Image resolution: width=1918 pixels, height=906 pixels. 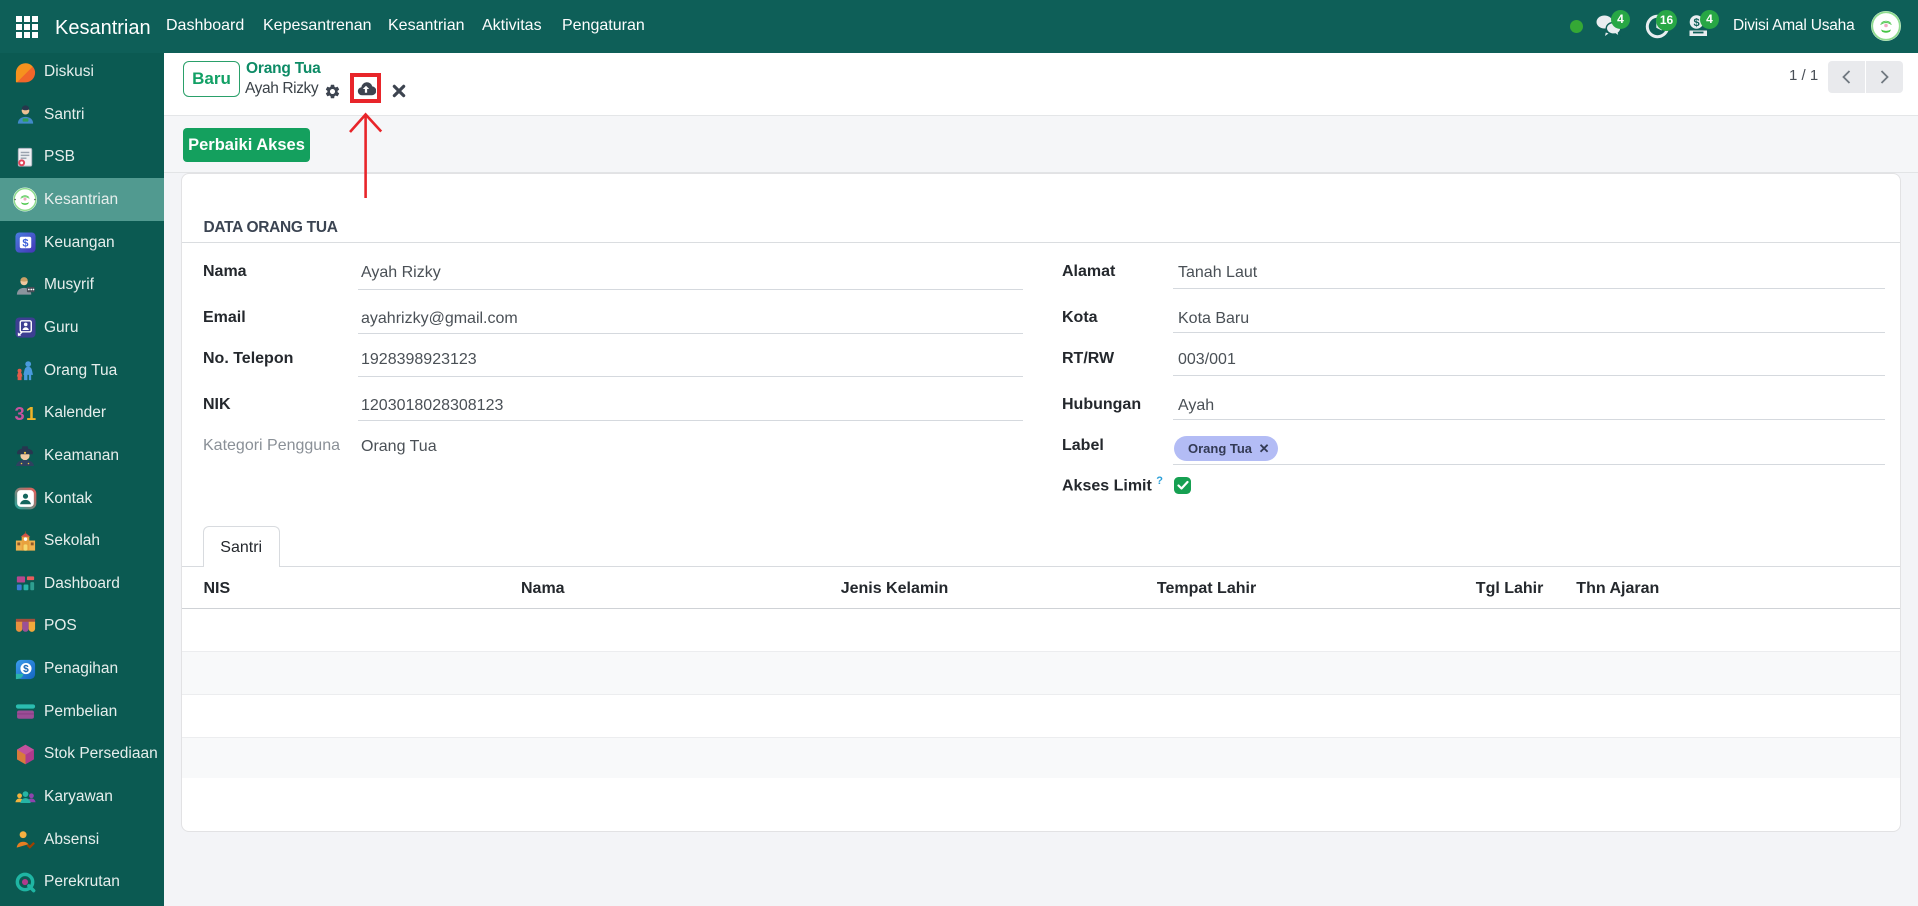 I want to click on svg-text: 3, so click(x=19, y=414).